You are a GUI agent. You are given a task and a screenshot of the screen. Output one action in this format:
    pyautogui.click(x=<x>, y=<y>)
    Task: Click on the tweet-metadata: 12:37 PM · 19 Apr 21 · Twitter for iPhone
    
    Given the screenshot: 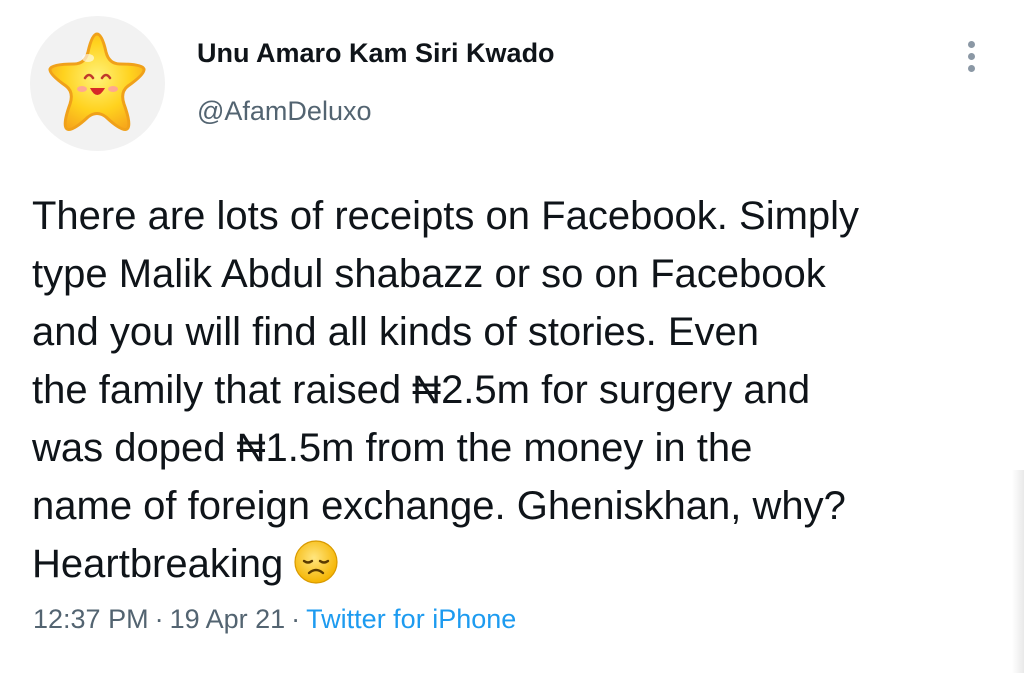 What is the action you would take?
    pyautogui.click(x=274, y=619)
    